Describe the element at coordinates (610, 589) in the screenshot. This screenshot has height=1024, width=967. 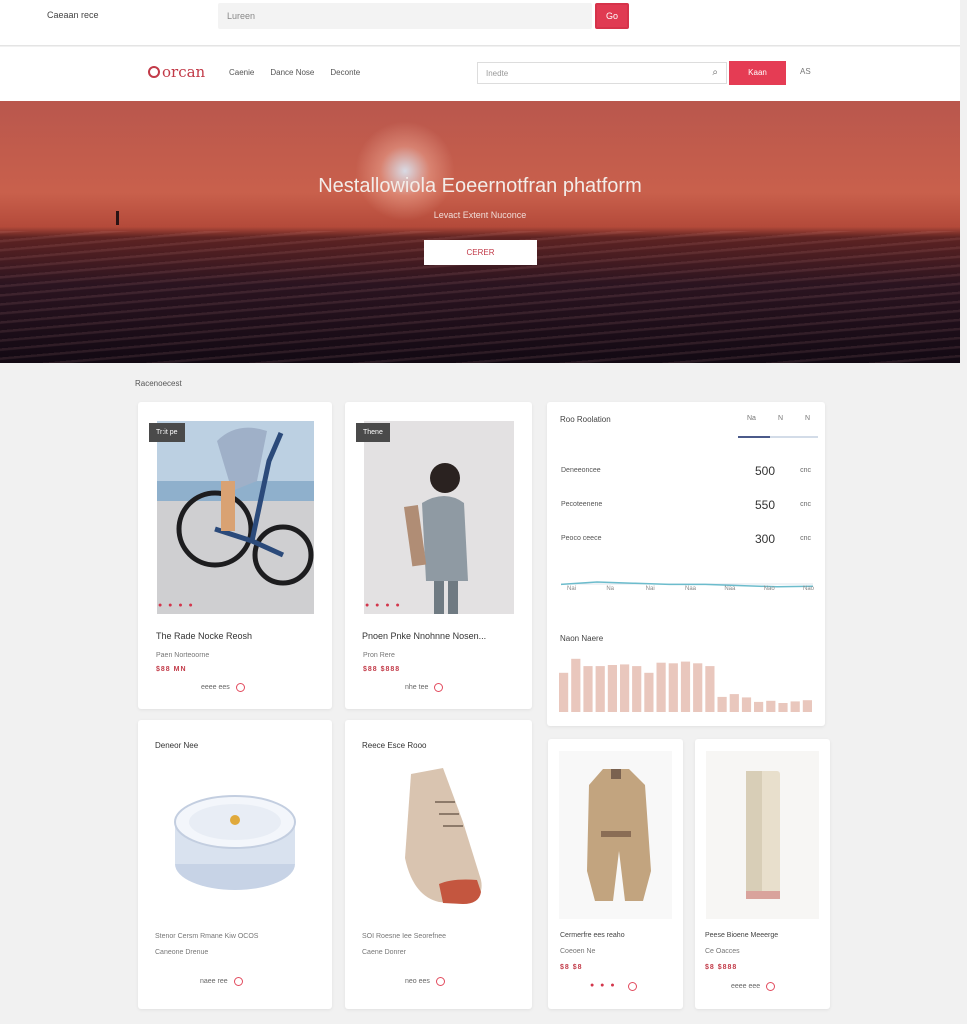
I see `tick-label: Na` at that location.